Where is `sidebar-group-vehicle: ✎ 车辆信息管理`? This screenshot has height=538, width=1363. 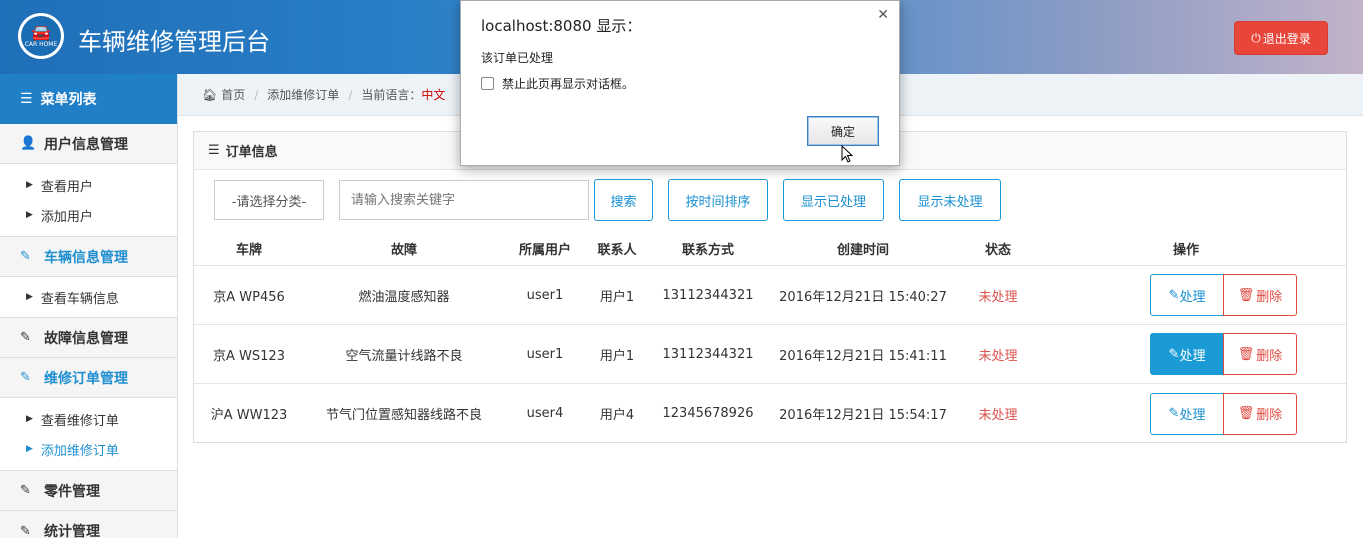
sidebar-group-vehicle: ✎ 车辆信息管理 is located at coordinates (88, 257).